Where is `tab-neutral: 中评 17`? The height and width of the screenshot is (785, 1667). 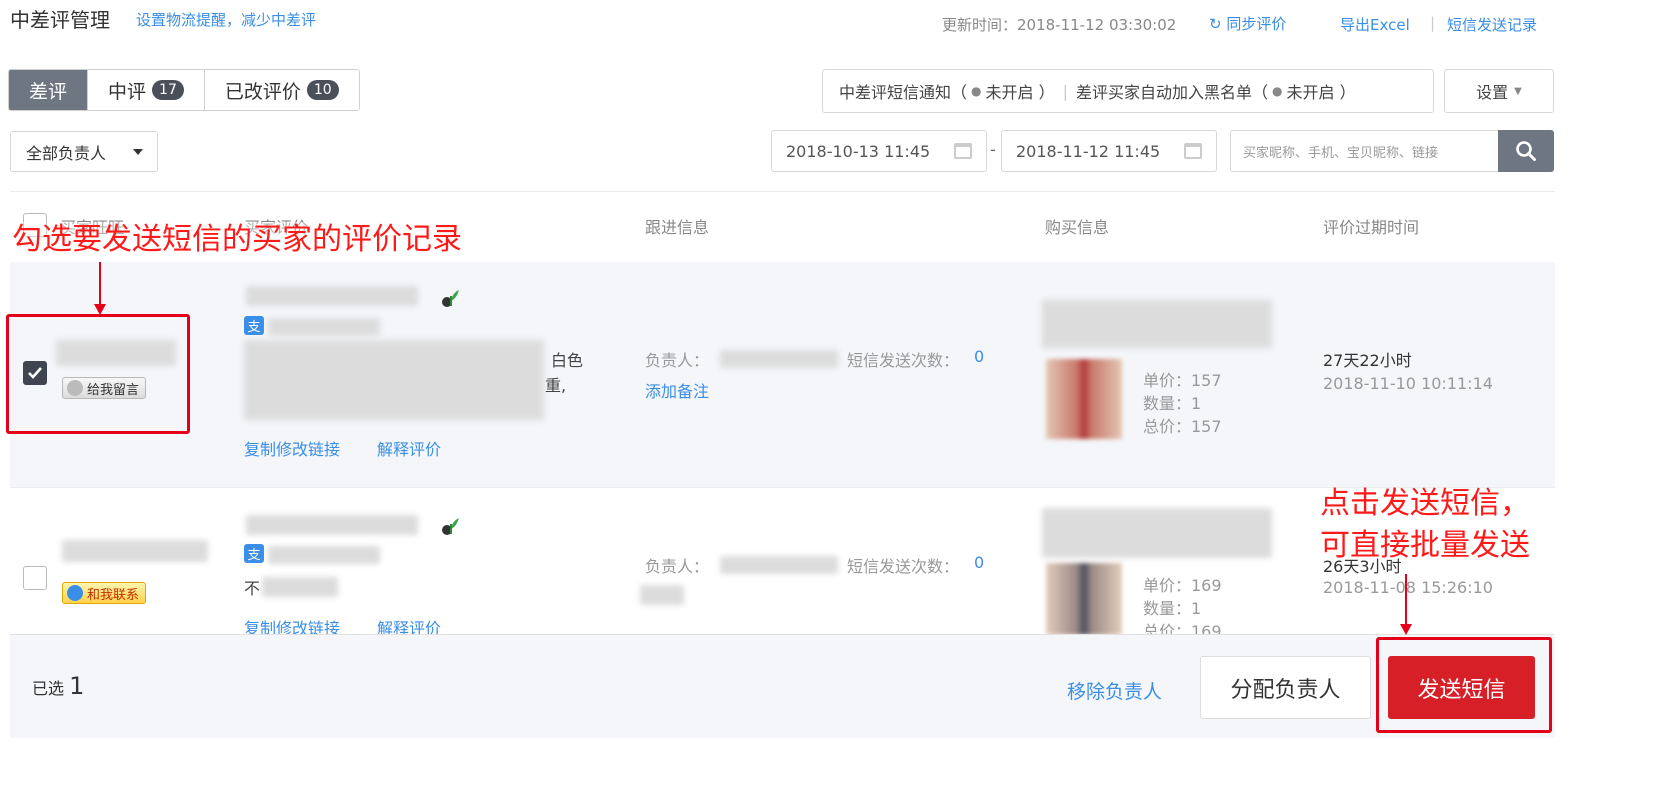
tab-neutral: 中评 17 is located at coordinates (146, 90).